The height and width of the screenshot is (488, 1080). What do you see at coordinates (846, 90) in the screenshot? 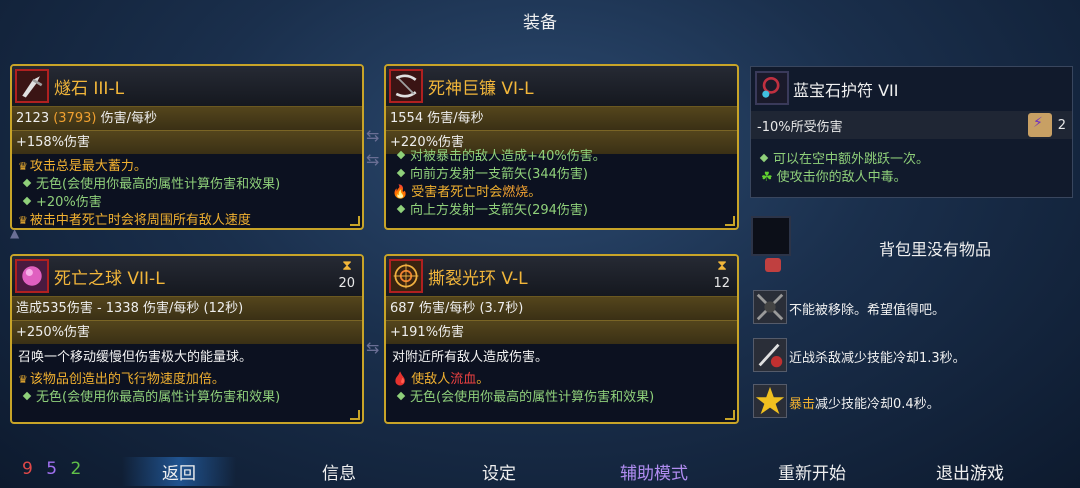
I see `amulet-name: 蓝宝石护符 VII` at bounding box center [846, 90].